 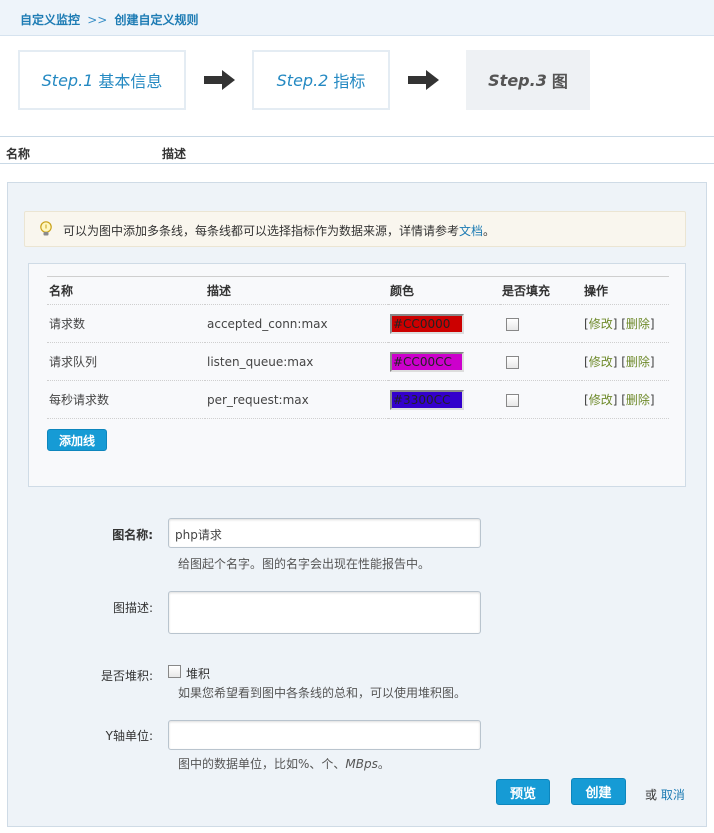 I want to click on list-header-name: 名称, so click(x=18, y=154).